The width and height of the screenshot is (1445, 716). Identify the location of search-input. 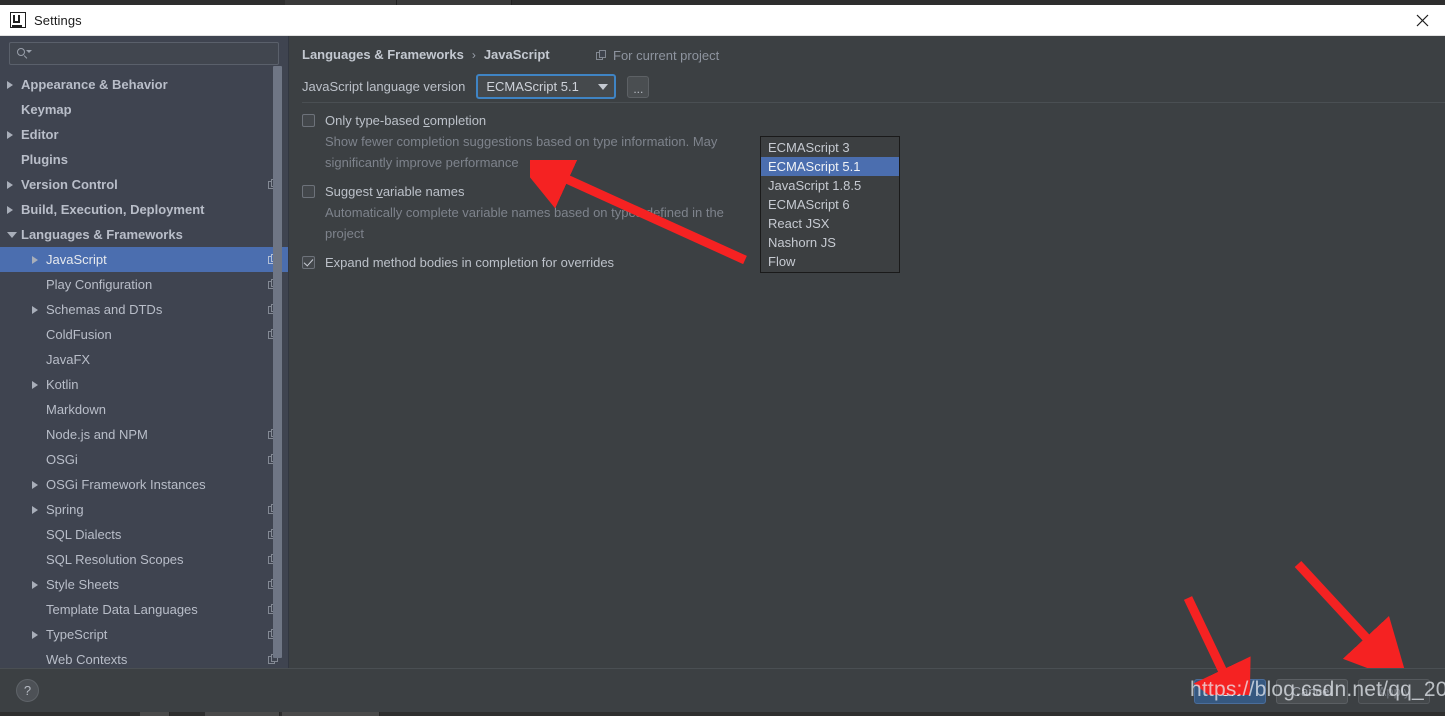
(154, 53).